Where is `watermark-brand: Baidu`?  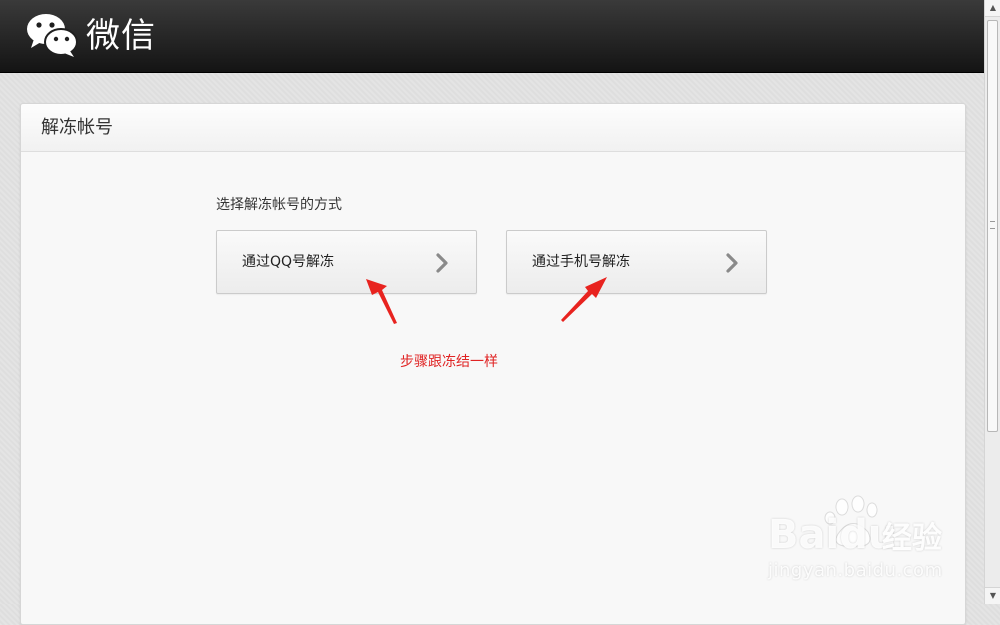 watermark-brand: Baidu is located at coordinates (832, 535).